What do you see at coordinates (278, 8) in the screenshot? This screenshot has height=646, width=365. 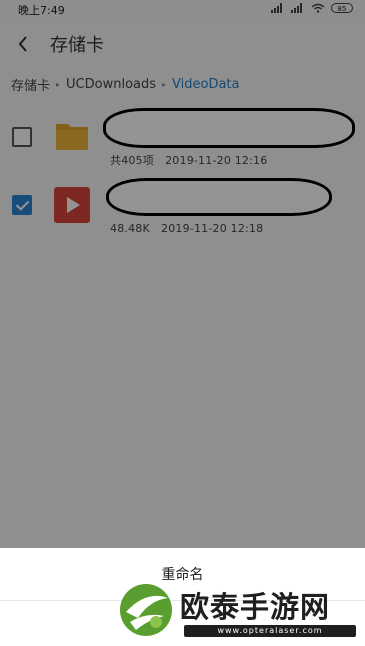 I see `signal-icon` at bounding box center [278, 8].